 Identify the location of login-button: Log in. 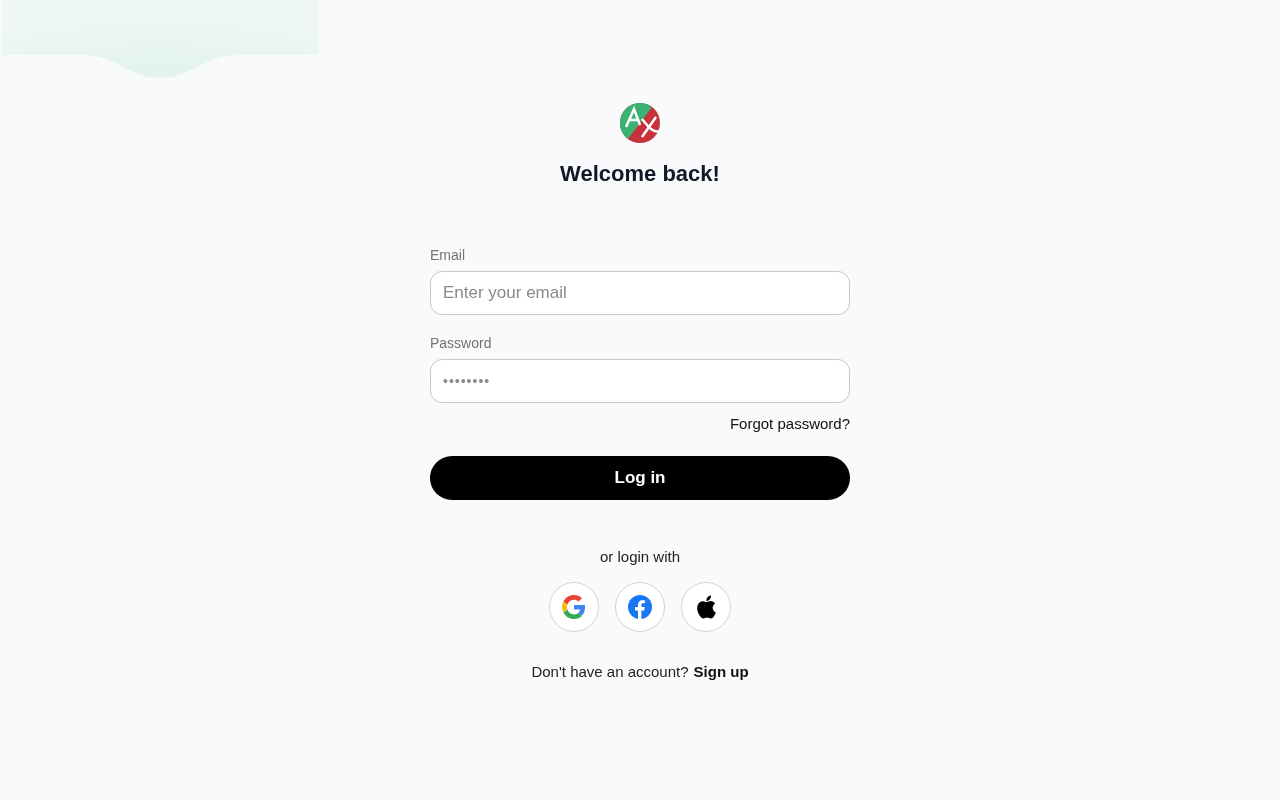
(640, 478).